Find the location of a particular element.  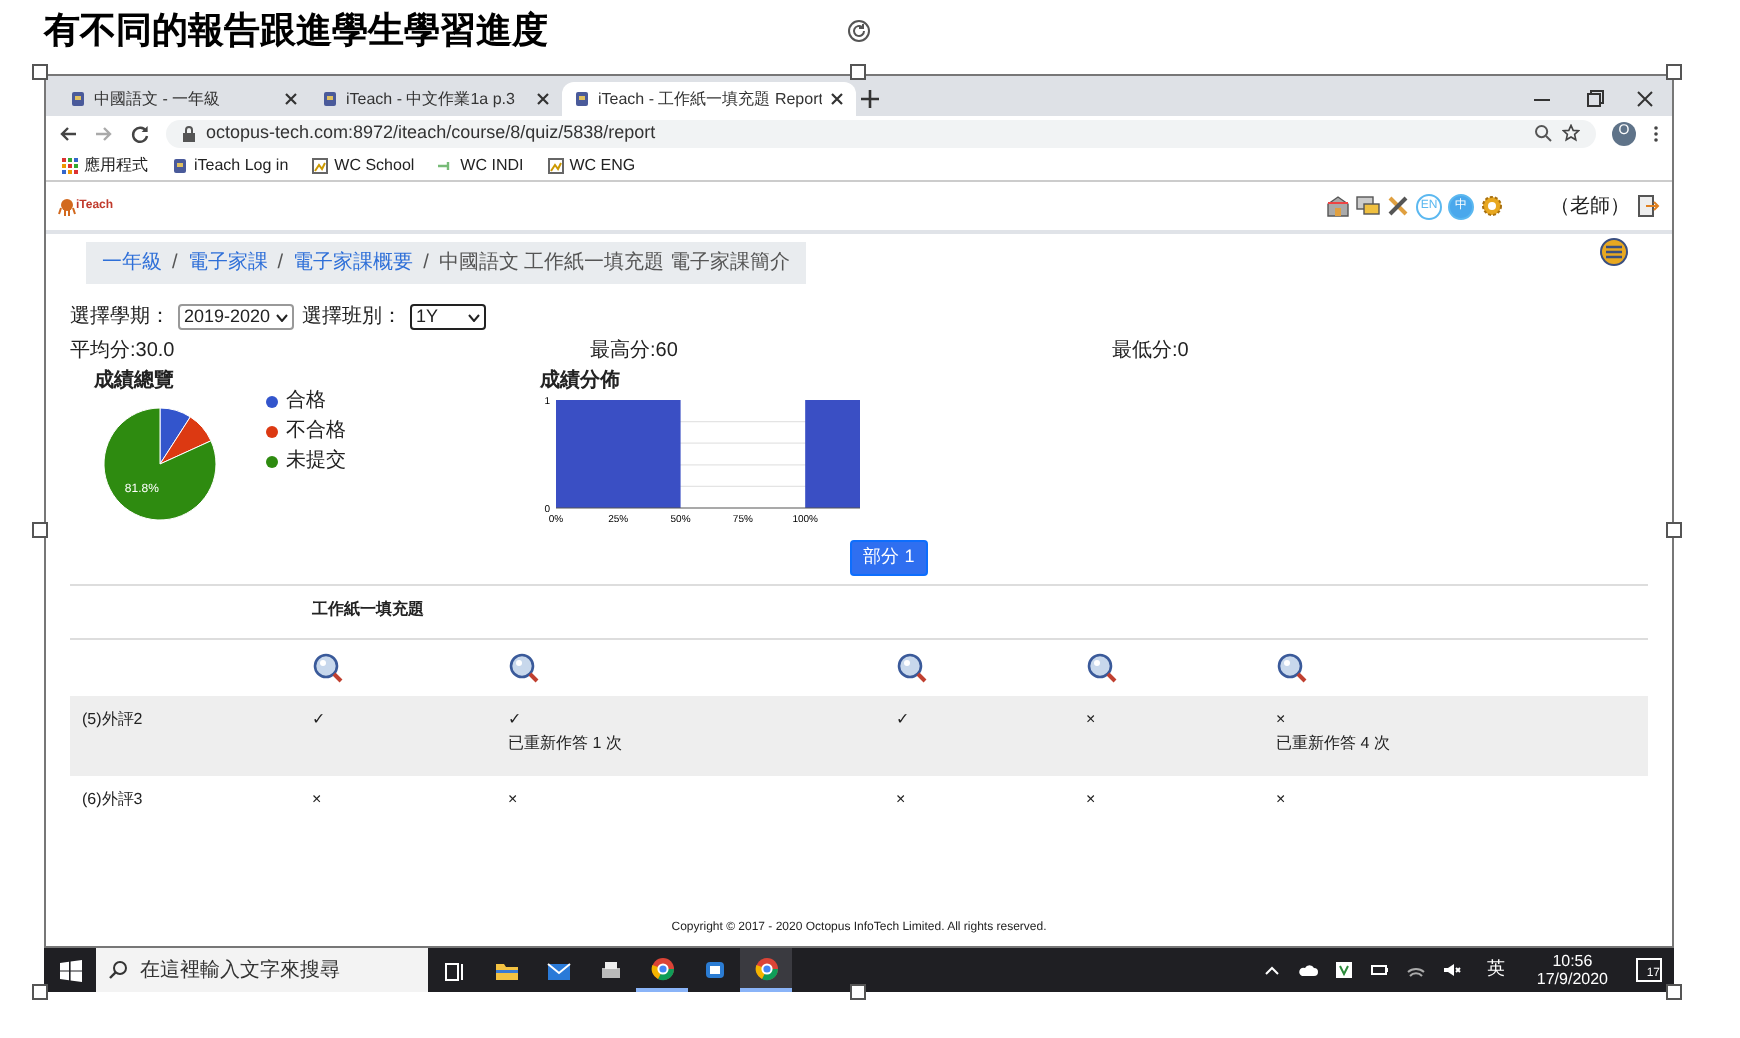

volume-icon is located at coordinates (1452, 970).